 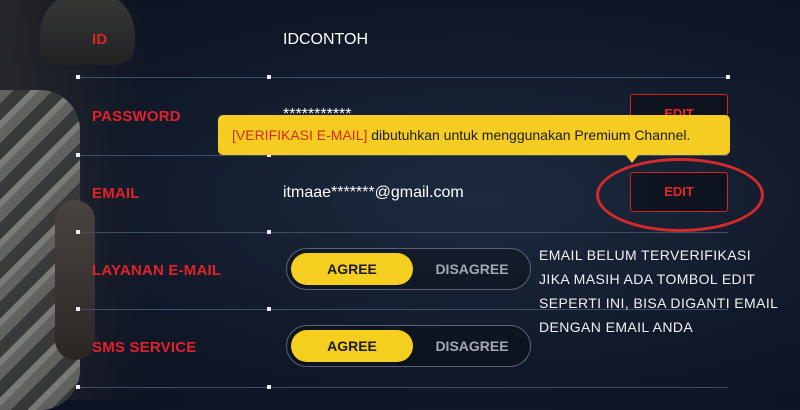 What do you see at coordinates (116, 193) in the screenshot?
I see `email-label: EMAIL` at bounding box center [116, 193].